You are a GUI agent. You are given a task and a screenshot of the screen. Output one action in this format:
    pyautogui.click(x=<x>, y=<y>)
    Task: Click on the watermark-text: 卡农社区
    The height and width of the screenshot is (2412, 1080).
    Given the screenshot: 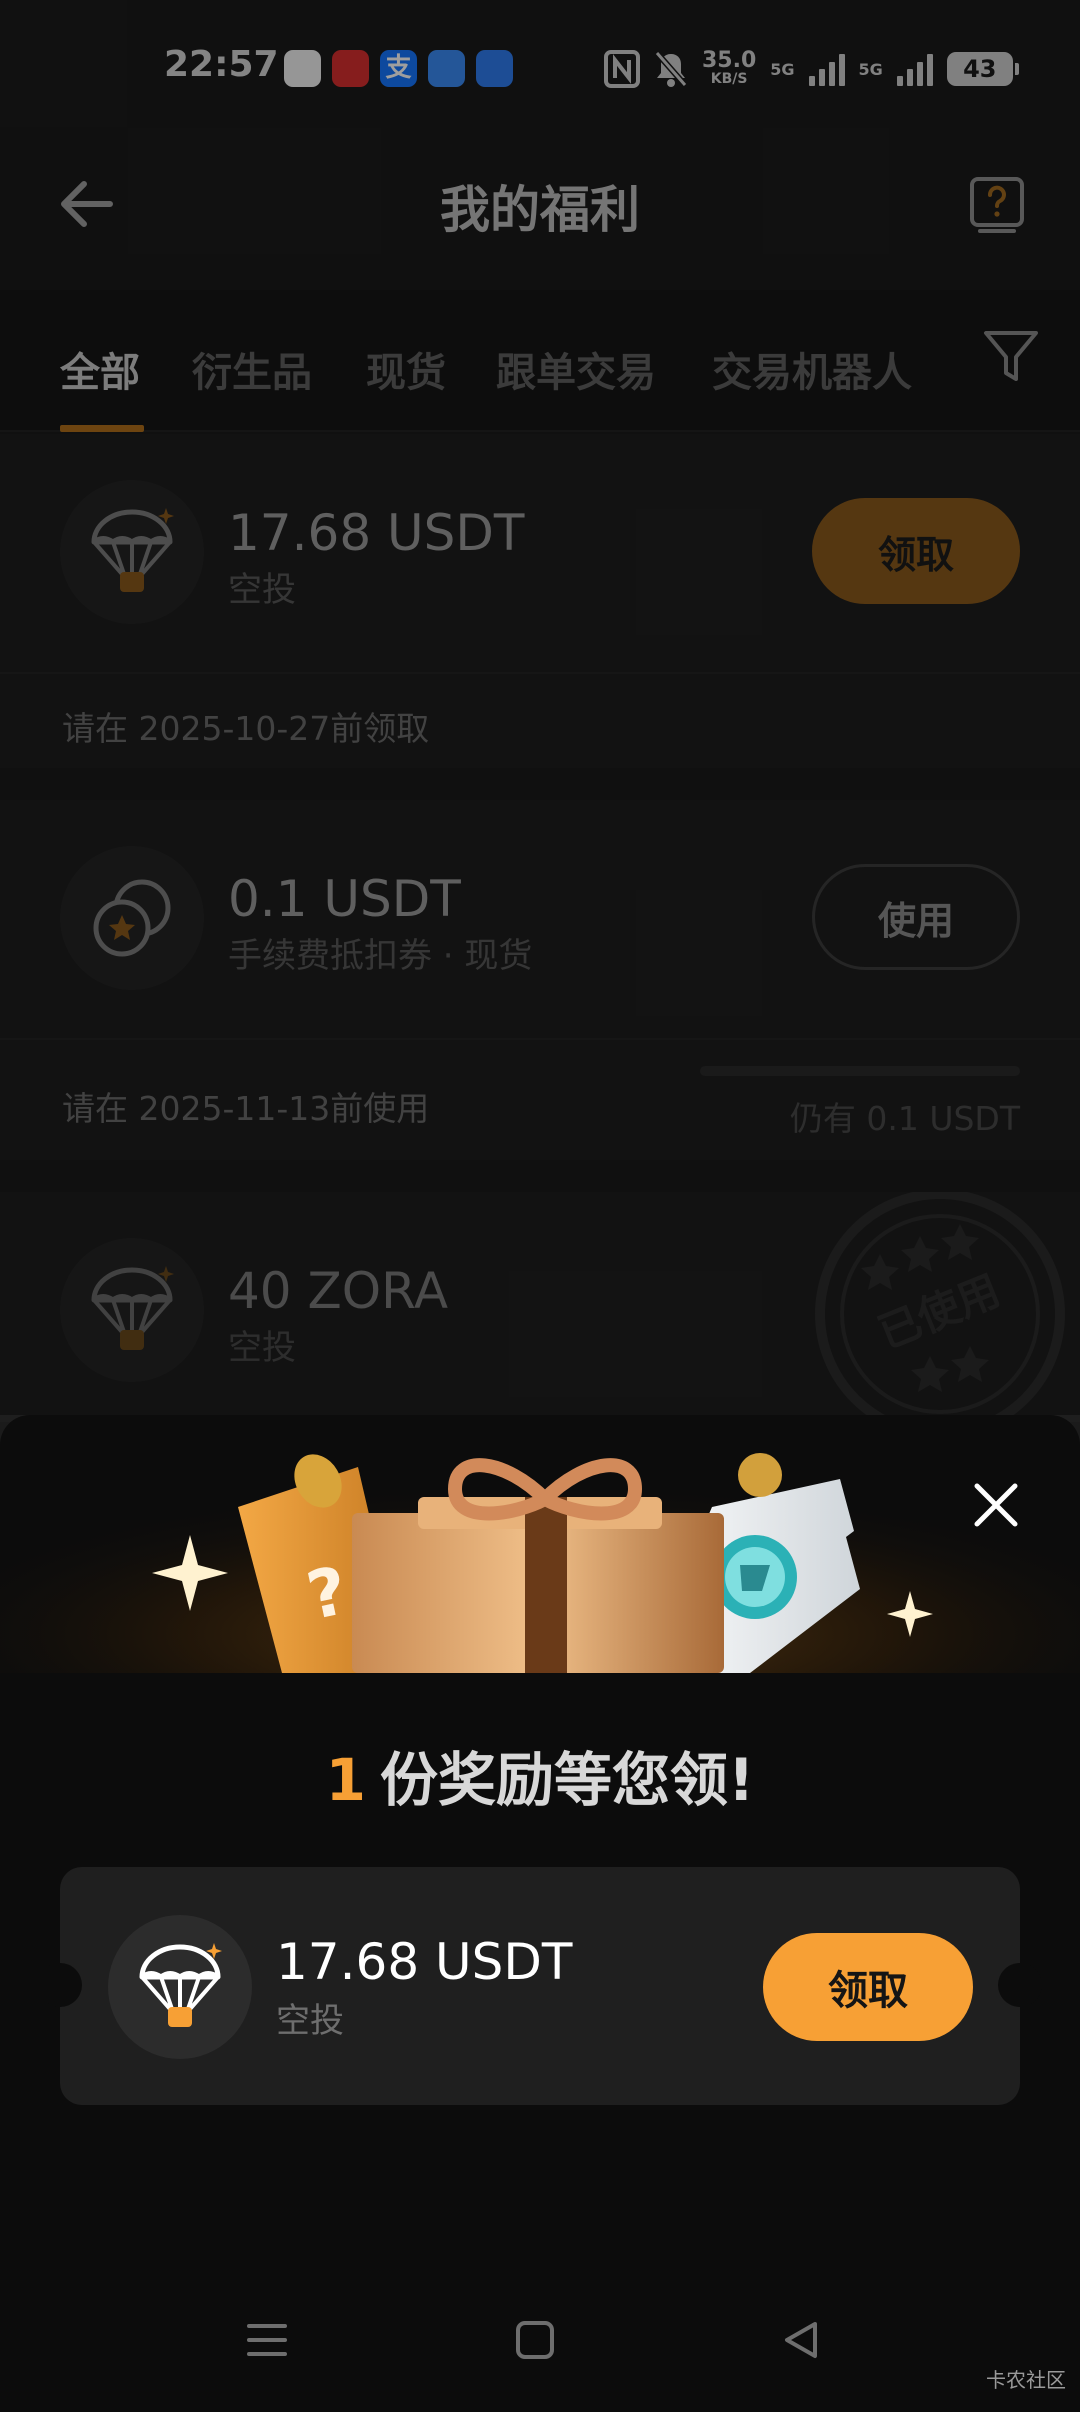 What is the action you would take?
    pyautogui.click(x=1026, y=2380)
    